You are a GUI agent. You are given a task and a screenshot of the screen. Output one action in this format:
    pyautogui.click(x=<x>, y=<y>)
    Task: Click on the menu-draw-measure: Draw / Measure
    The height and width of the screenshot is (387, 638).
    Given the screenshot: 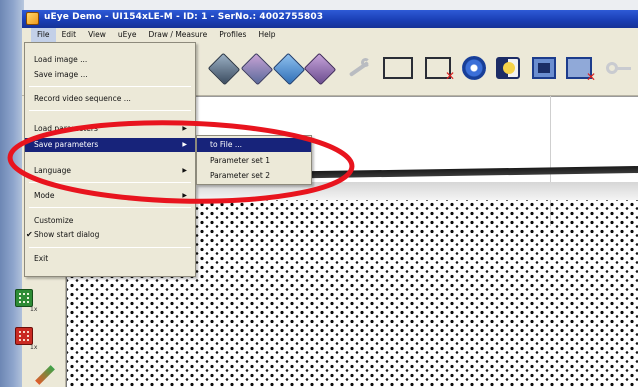 What is the action you would take?
    pyautogui.click(x=177, y=35)
    